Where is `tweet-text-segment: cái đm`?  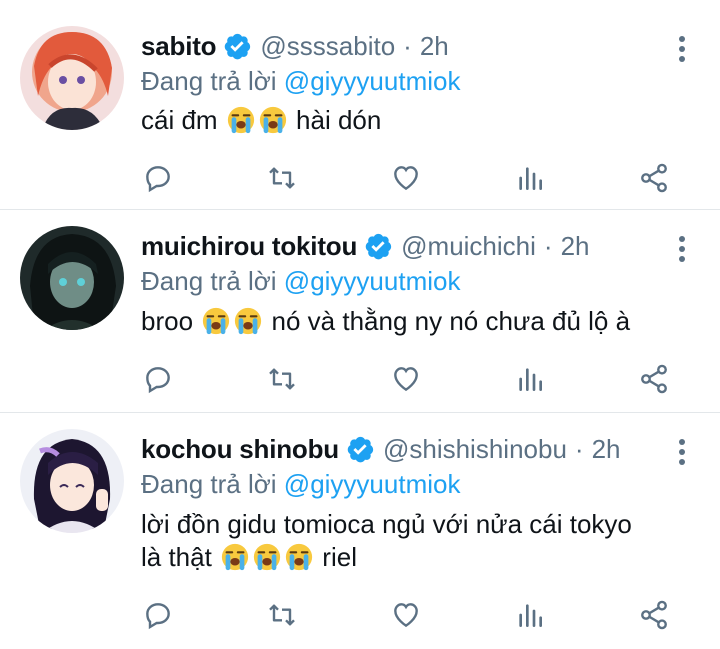
tweet-text-segment: cái đm is located at coordinates (179, 120).